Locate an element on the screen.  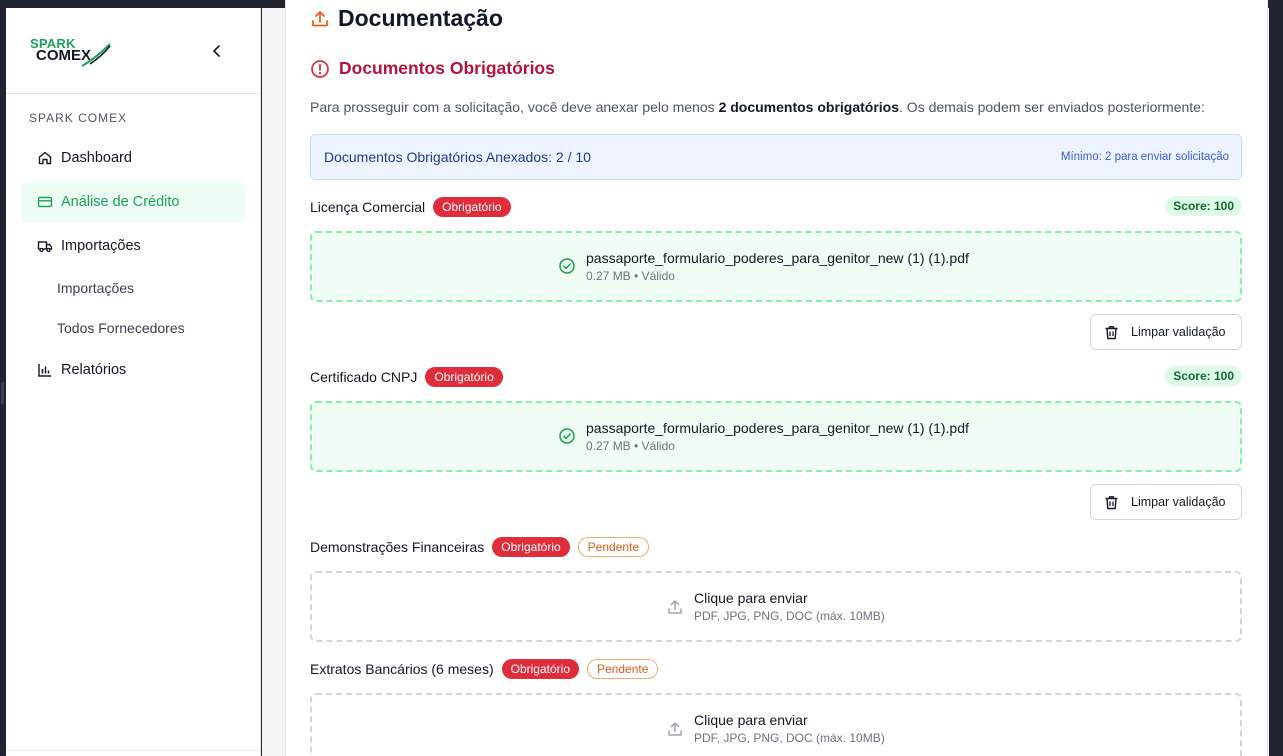
sidebar-item-label: Relatórios is located at coordinates (94, 370).